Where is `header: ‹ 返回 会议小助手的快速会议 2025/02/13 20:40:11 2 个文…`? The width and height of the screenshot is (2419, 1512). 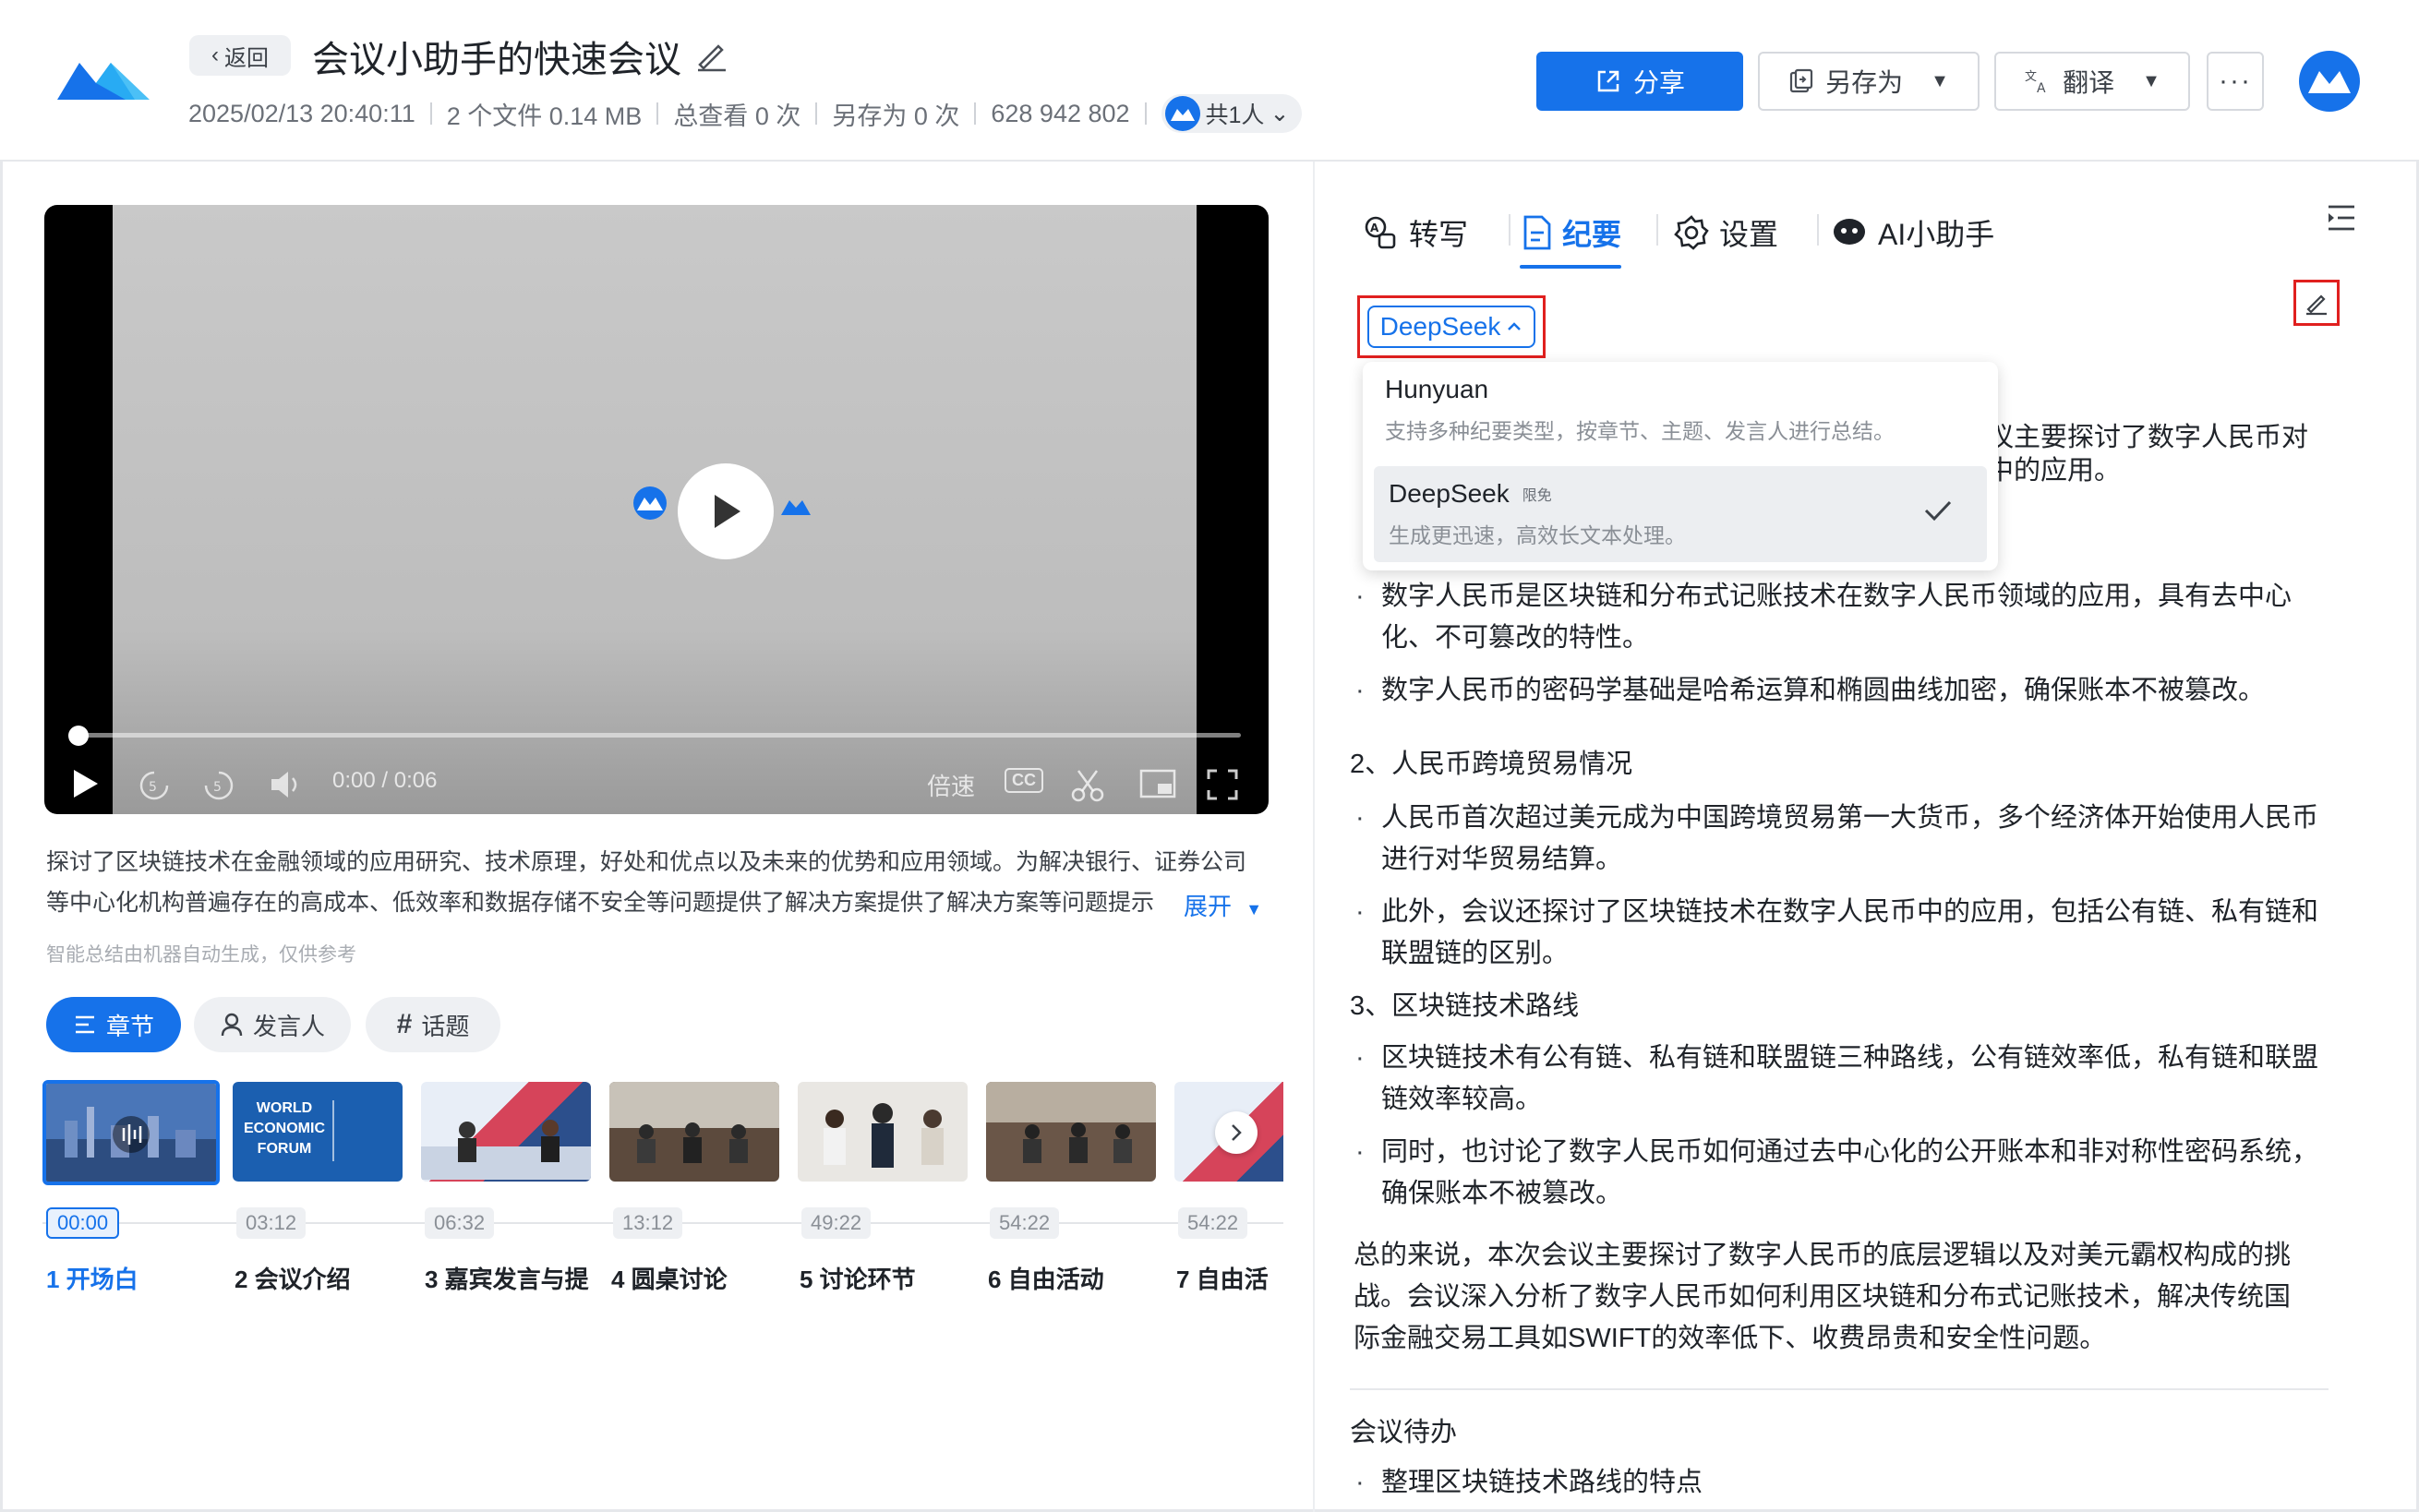 header: ‹ 返回 会议小助手的快速会议 2025/02/13 20:40:11 2 个文… is located at coordinates (1209, 81).